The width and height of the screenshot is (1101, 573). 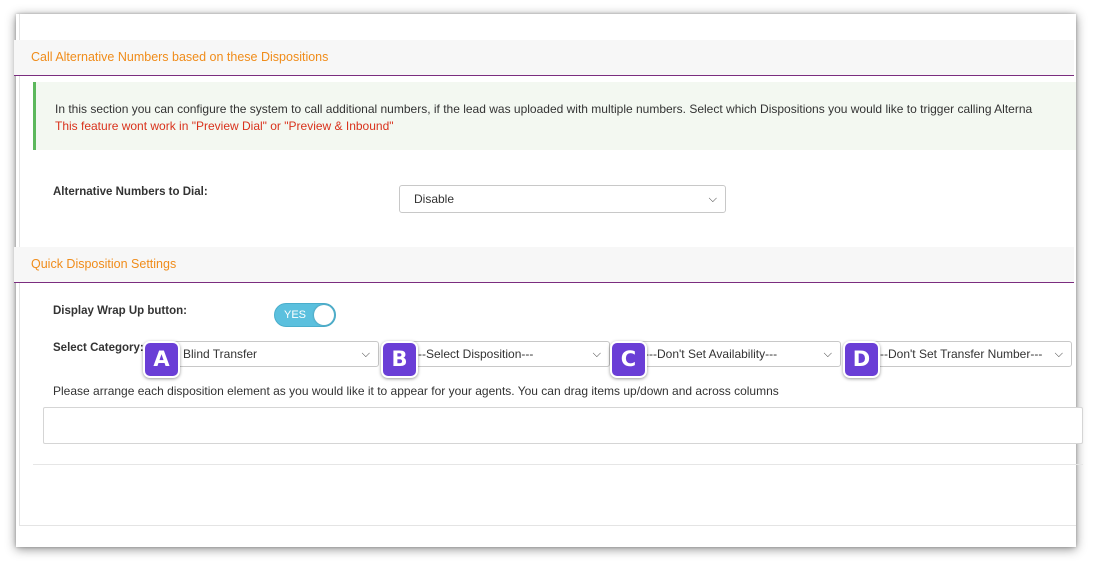 I want to click on toggle-text: YES, so click(x=295, y=315).